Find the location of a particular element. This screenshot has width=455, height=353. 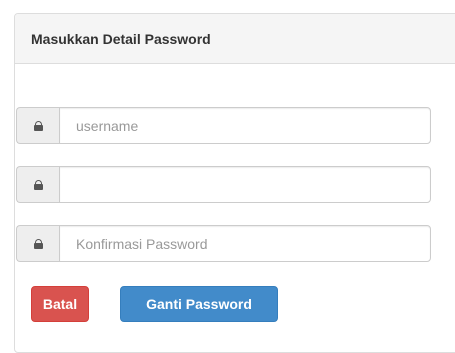

username-input is located at coordinates (245, 125).